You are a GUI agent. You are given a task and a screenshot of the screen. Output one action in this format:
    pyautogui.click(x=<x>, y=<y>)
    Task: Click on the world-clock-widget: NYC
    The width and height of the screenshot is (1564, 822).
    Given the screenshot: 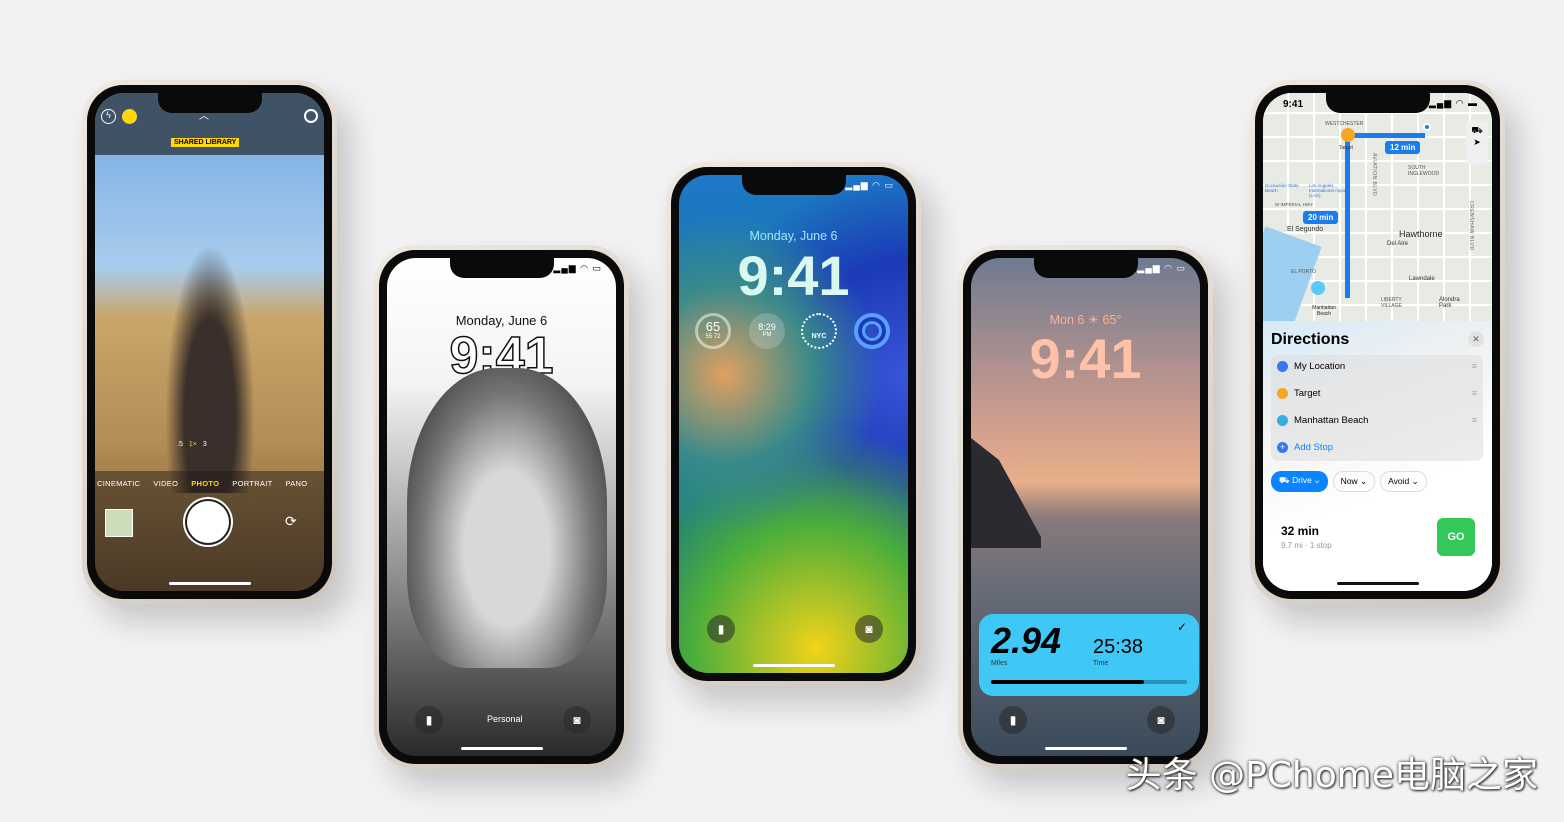 What is the action you would take?
    pyautogui.click(x=819, y=331)
    